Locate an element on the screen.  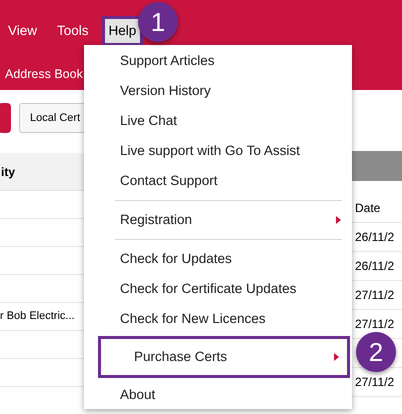
menu-item: Check for Certificate Updates is located at coordinates (218, 289).